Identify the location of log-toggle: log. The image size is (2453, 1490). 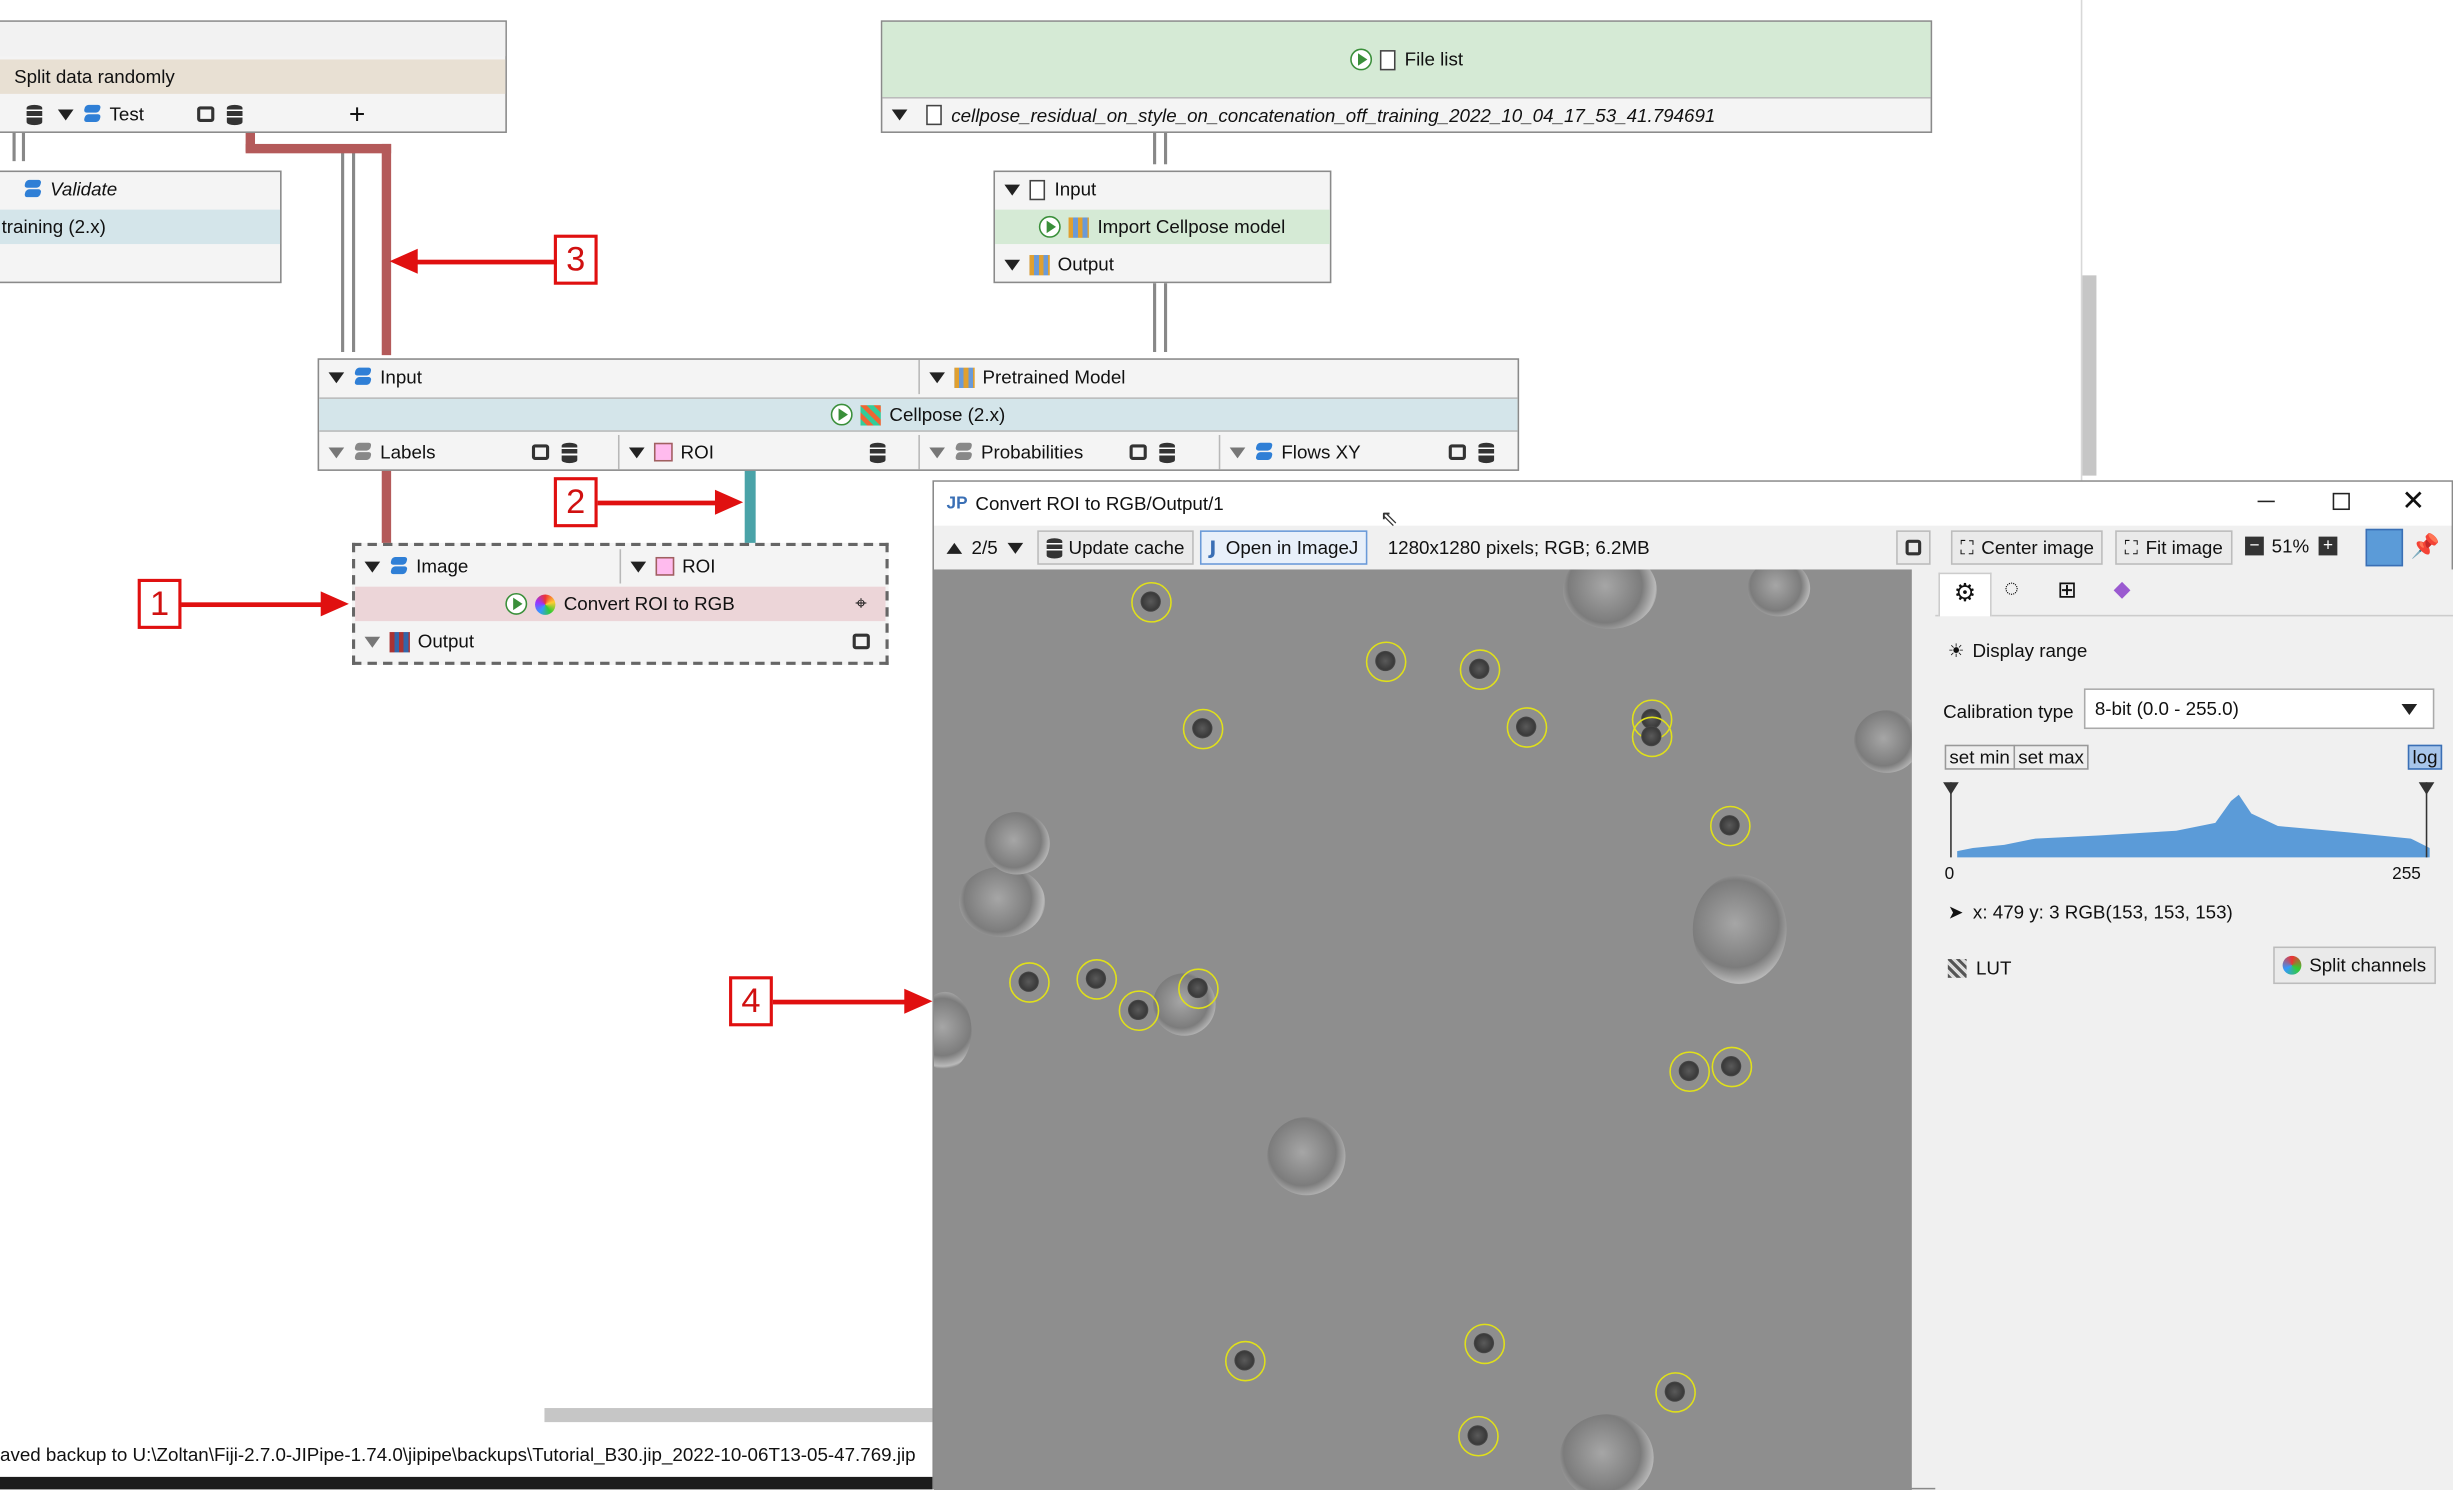
(2425, 757).